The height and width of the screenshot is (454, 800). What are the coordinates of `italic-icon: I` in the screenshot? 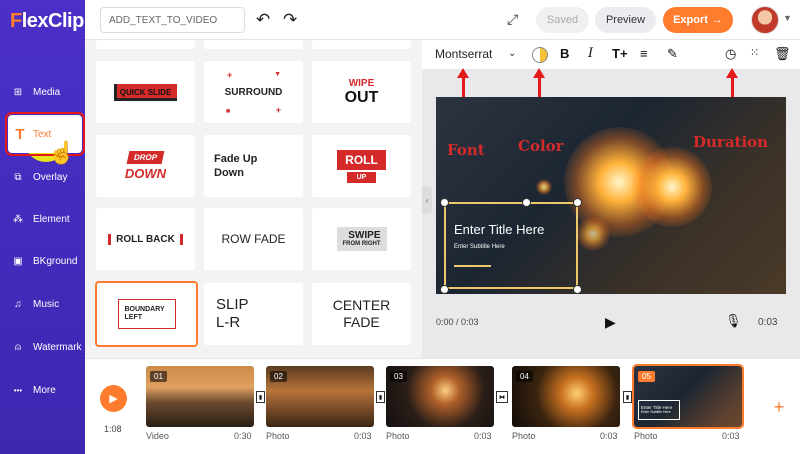 It's located at (590, 53).